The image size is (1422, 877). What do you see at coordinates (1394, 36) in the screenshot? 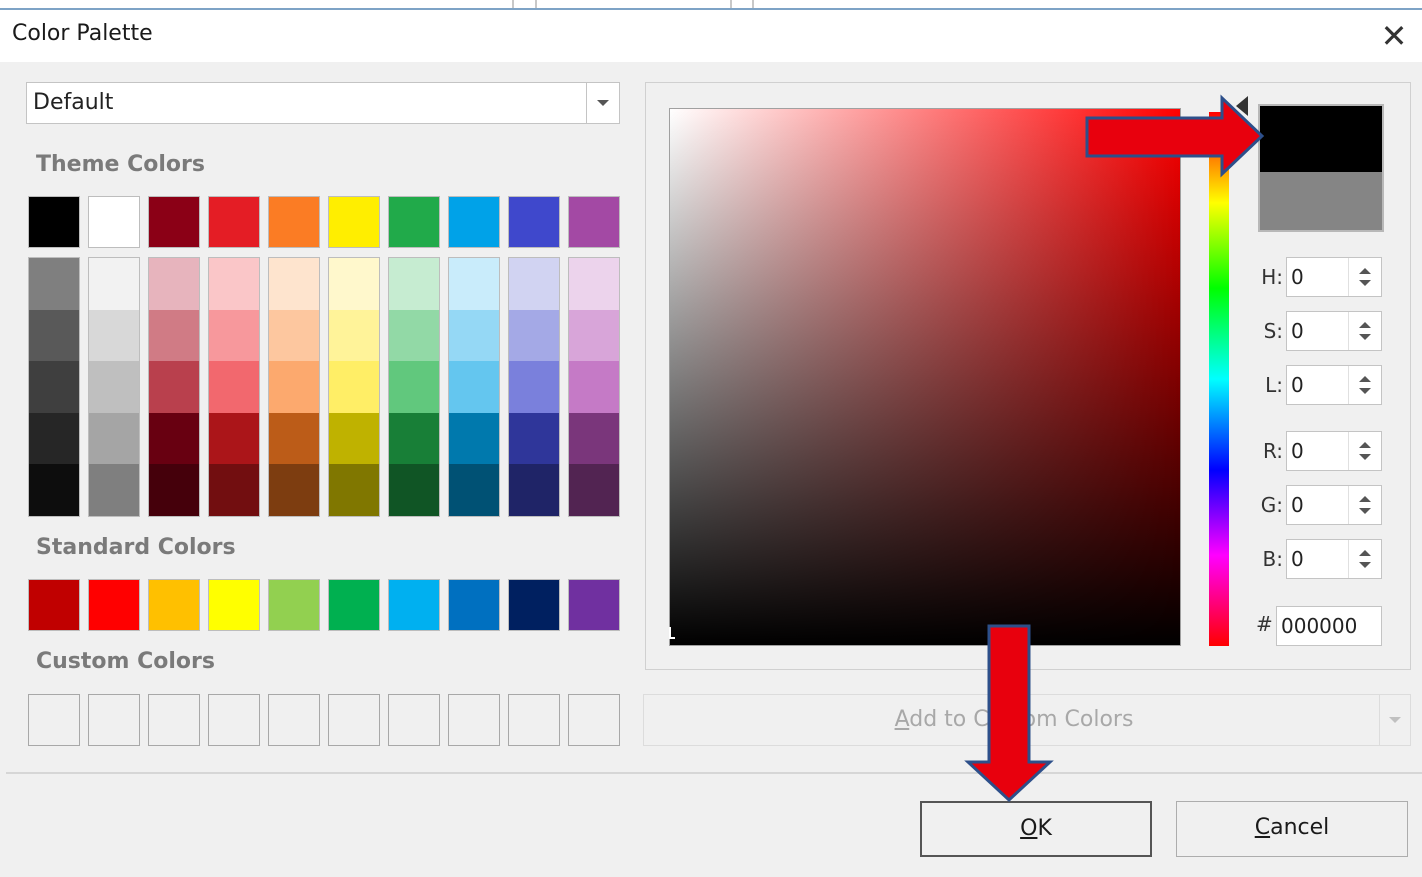
I see `close-button: ✕` at bounding box center [1394, 36].